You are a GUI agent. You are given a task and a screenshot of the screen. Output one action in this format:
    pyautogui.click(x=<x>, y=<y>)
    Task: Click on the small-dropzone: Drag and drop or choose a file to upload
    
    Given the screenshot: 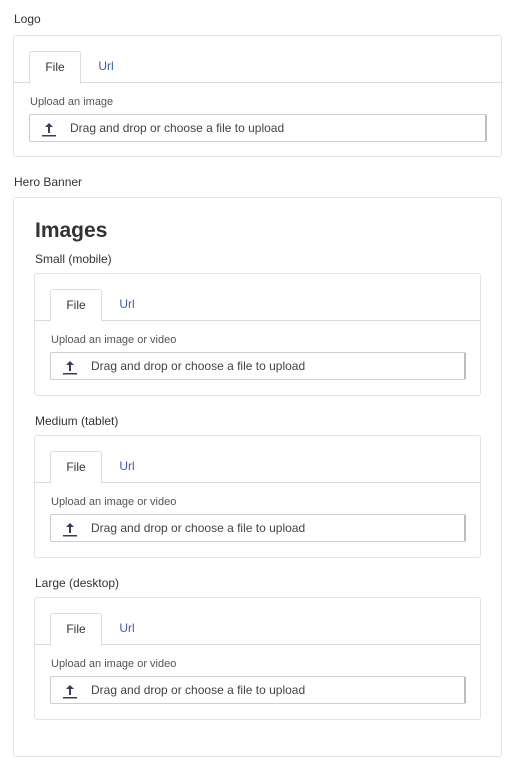 What is the action you would take?
    pyautogui.click(x=258, y=366)
    